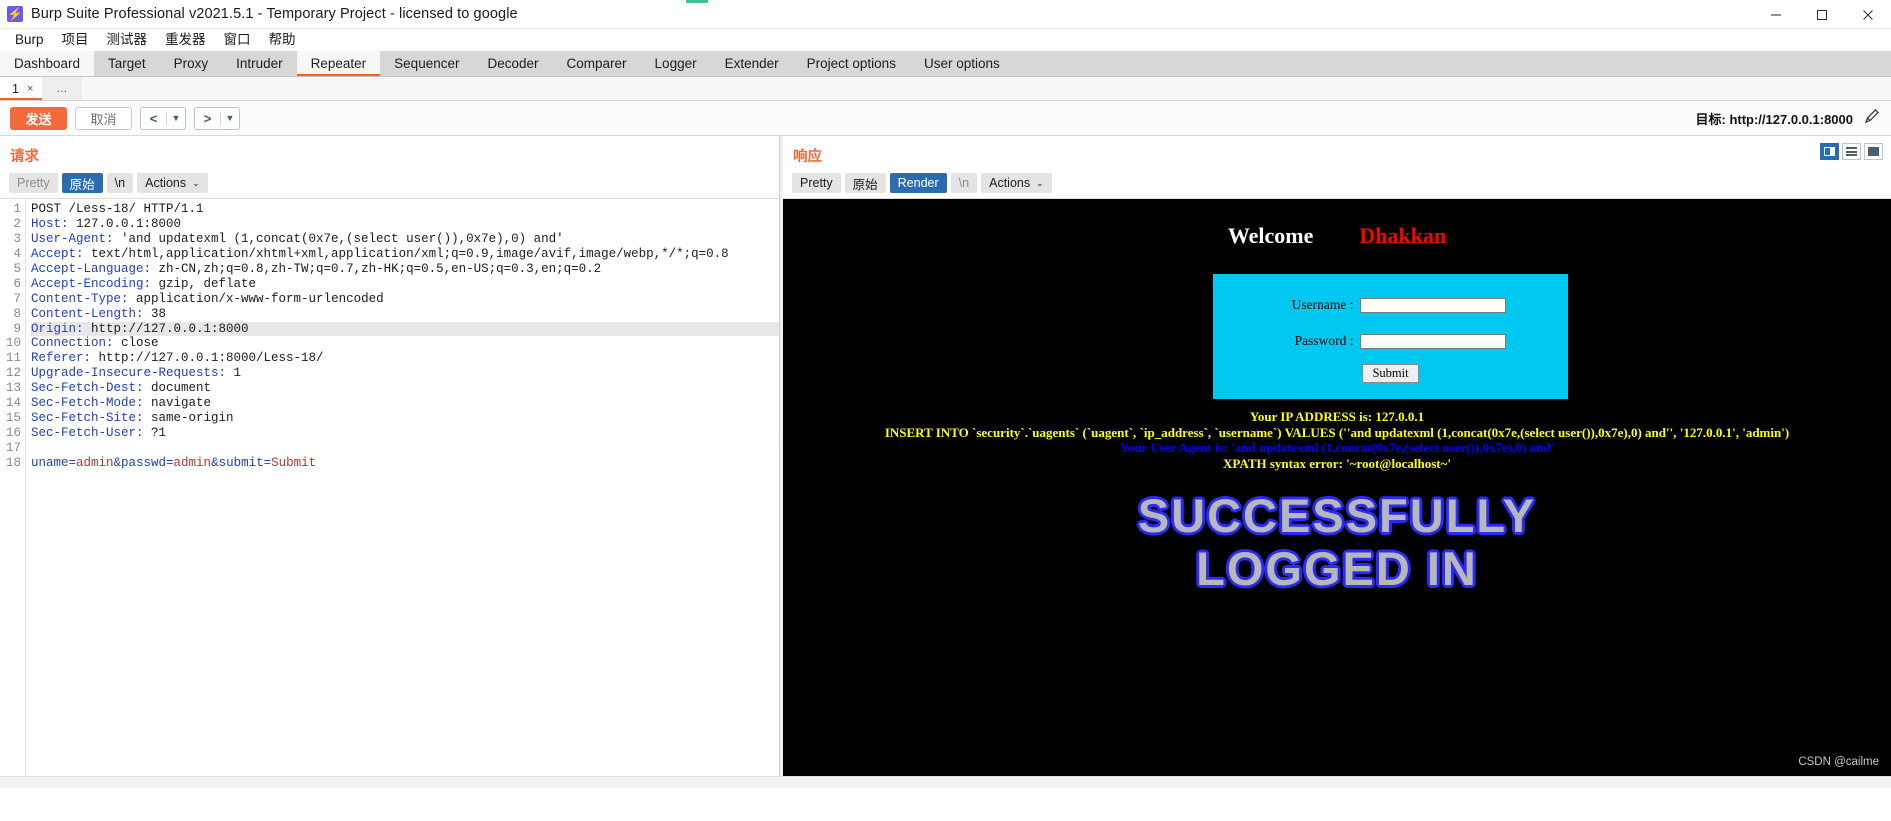 The width and height of the screenshot is (1891, 821). What do you see at coordinates (596, 63) in the screenshot?
I see `tab-comparer: Comparer` at bounding box center [596, 63].